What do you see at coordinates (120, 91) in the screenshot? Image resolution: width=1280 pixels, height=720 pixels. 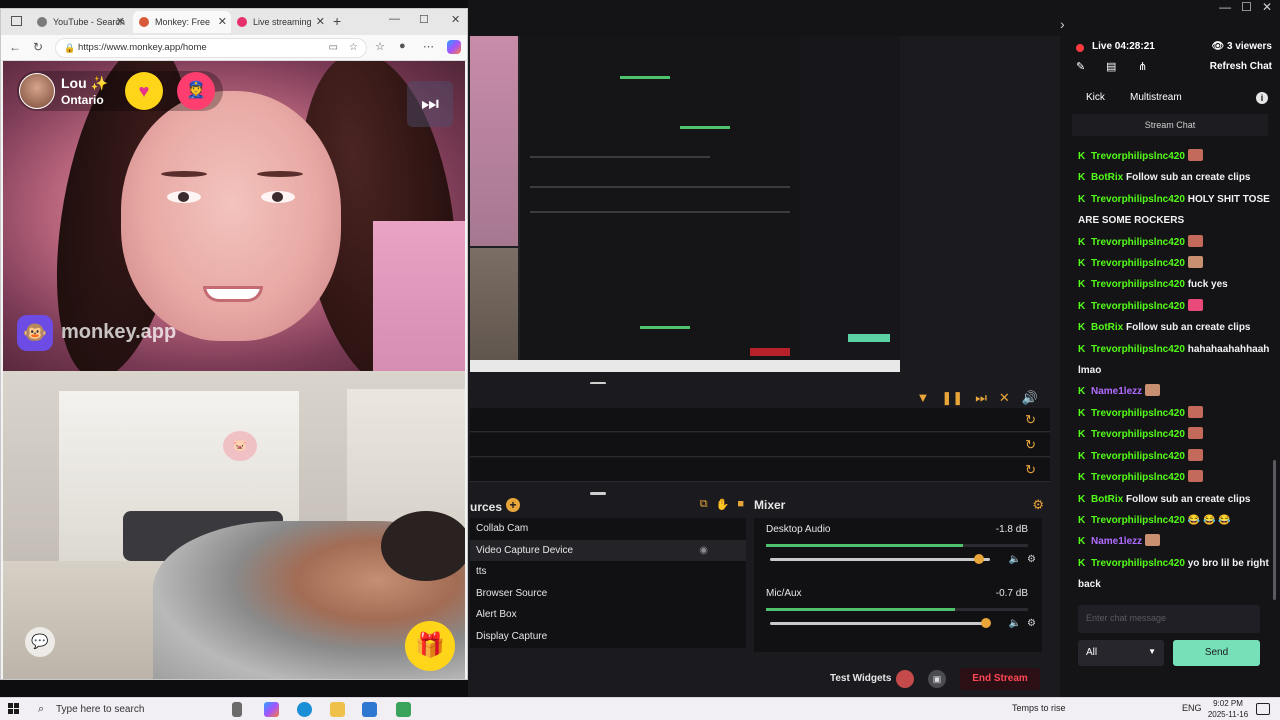 I see `partner-info-chip: Lou ✨ Ontario ♥ 👮` at bounding box center [120, 91].